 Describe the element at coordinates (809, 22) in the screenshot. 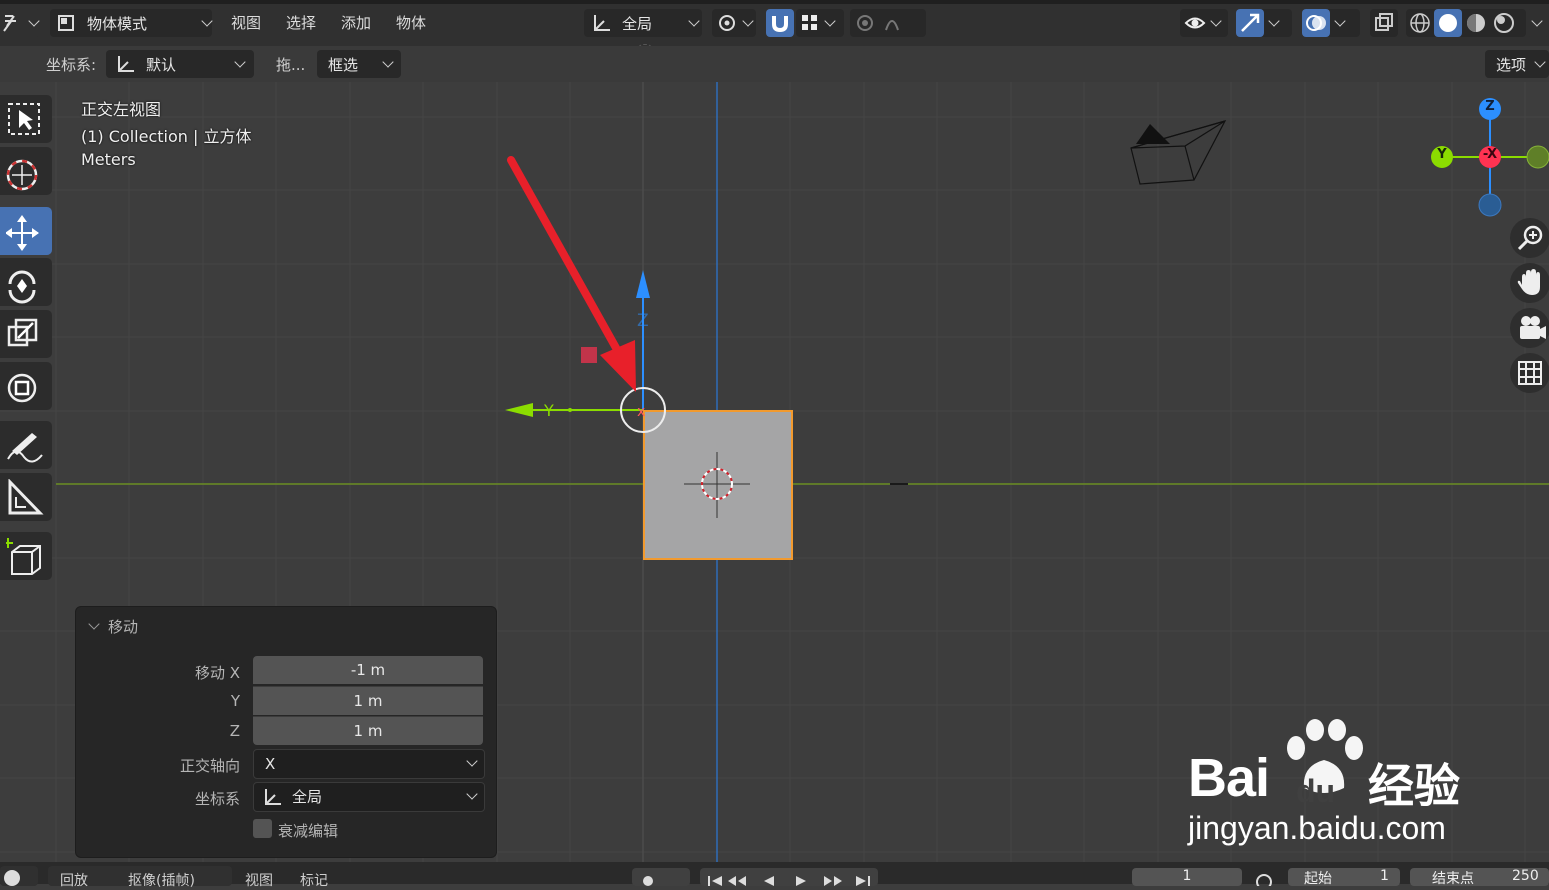

I see `snap-grid-icon` at that location.